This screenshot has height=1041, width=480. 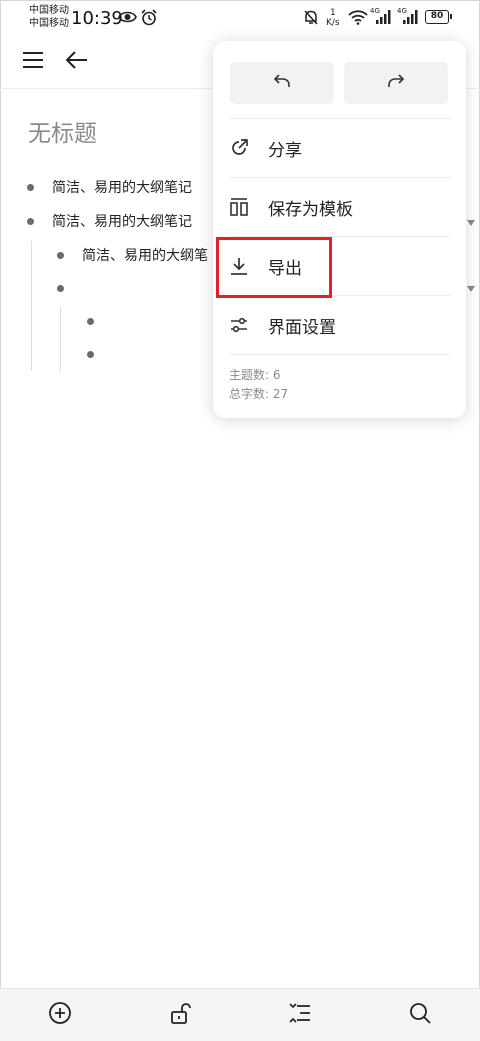 I want to click on lock-button, so click(x=180, y=1015).